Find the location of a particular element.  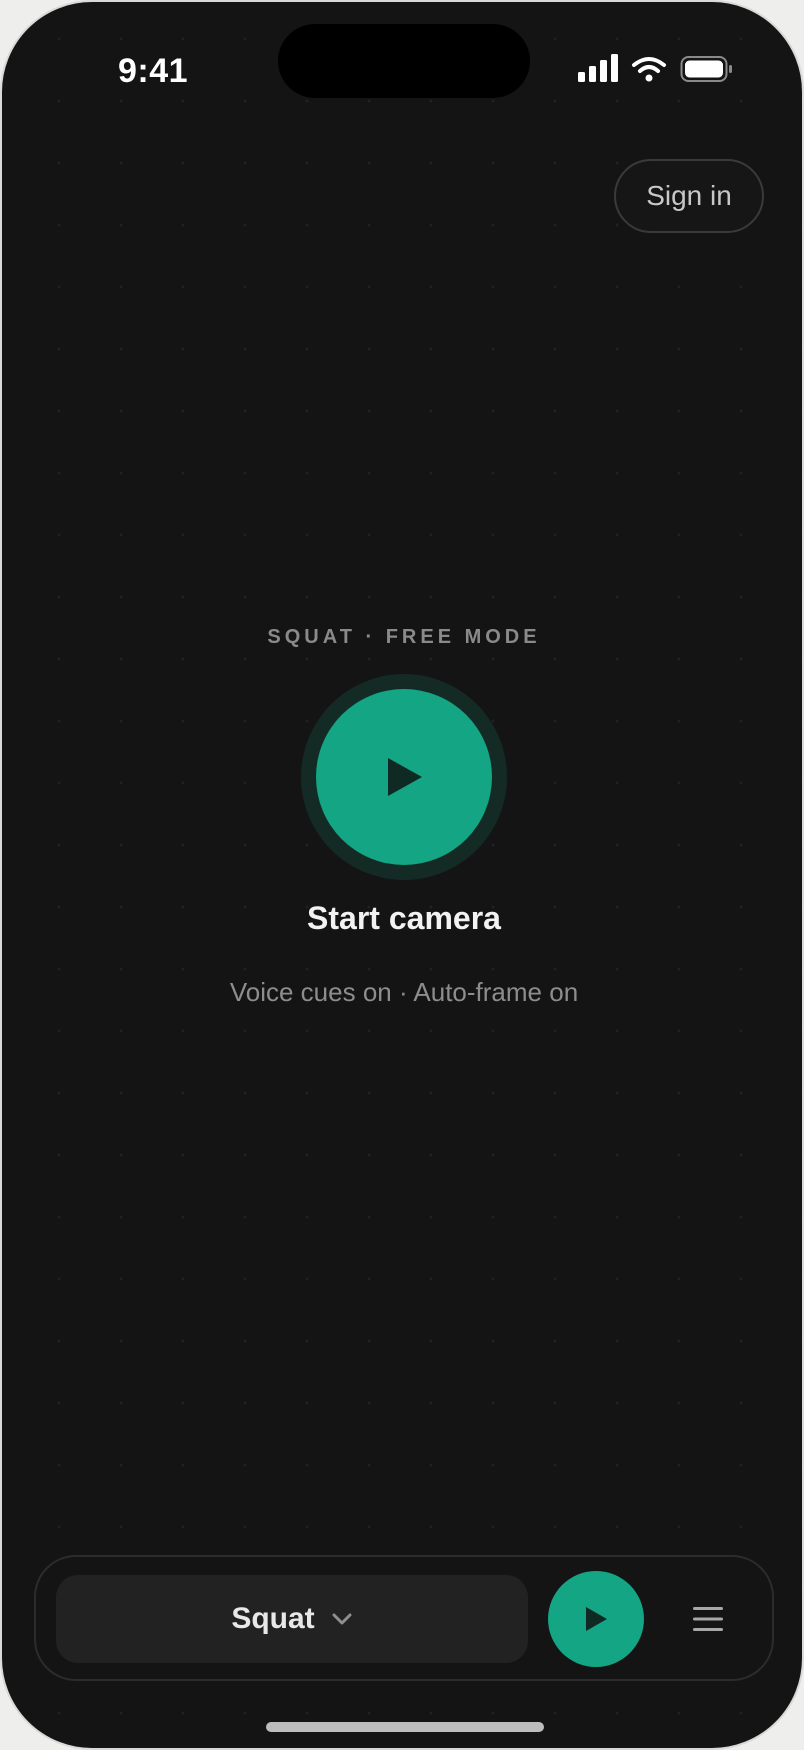

home-indicator is located at coordinates (405, 1727).